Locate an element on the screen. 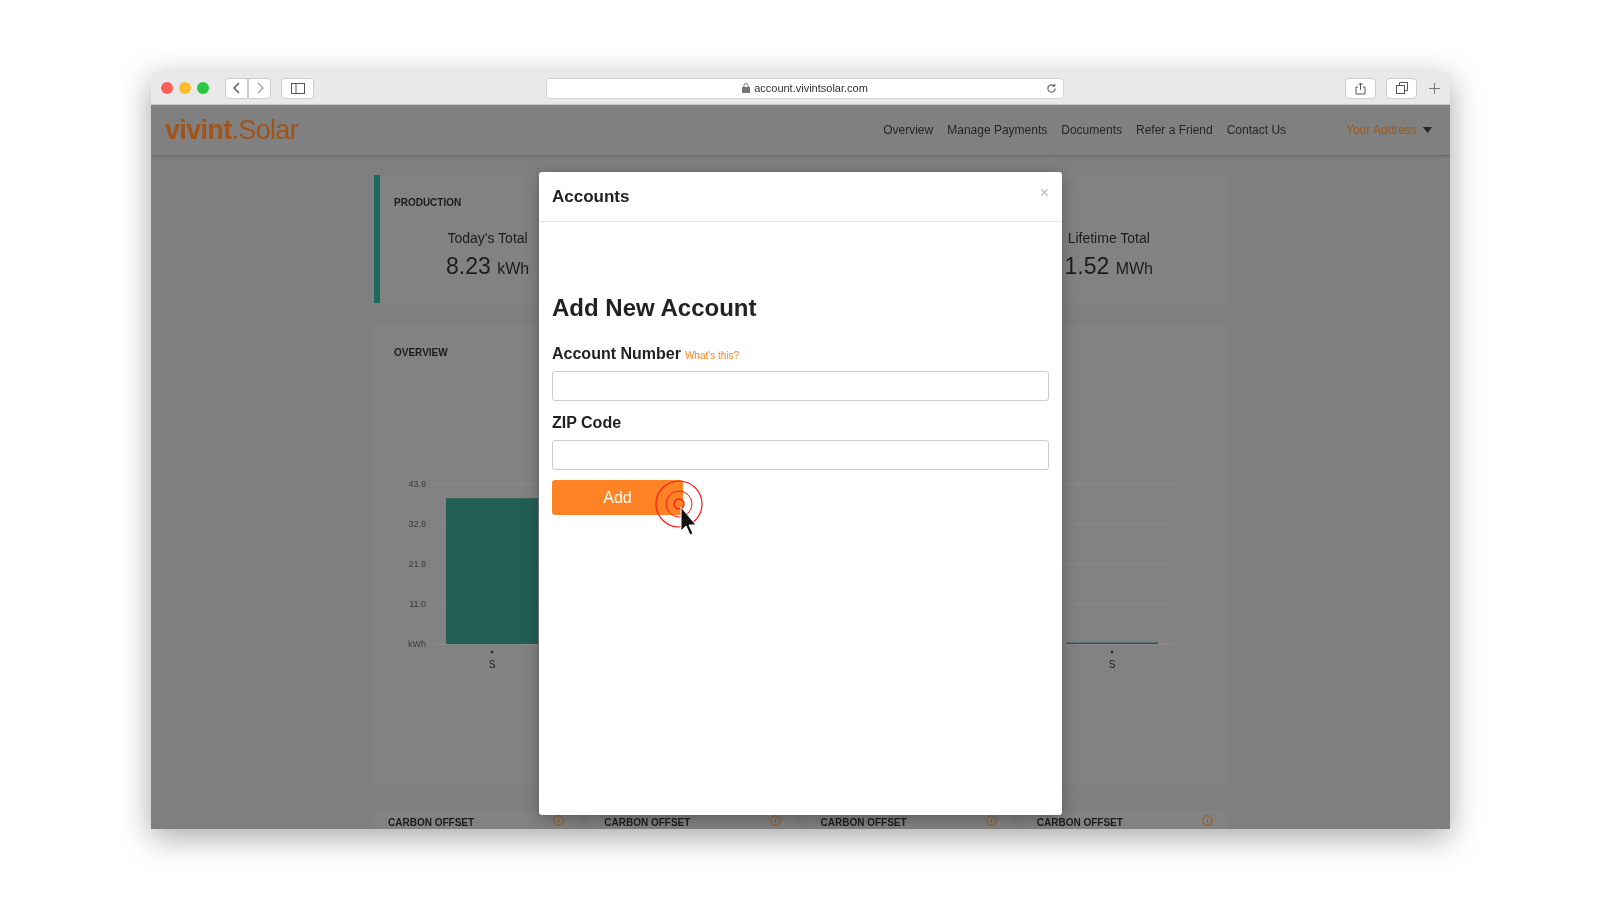 The height and width of the screenshot is (900, 1600). stat-value: 8.23 kWh is located at coordinates (488, 266).